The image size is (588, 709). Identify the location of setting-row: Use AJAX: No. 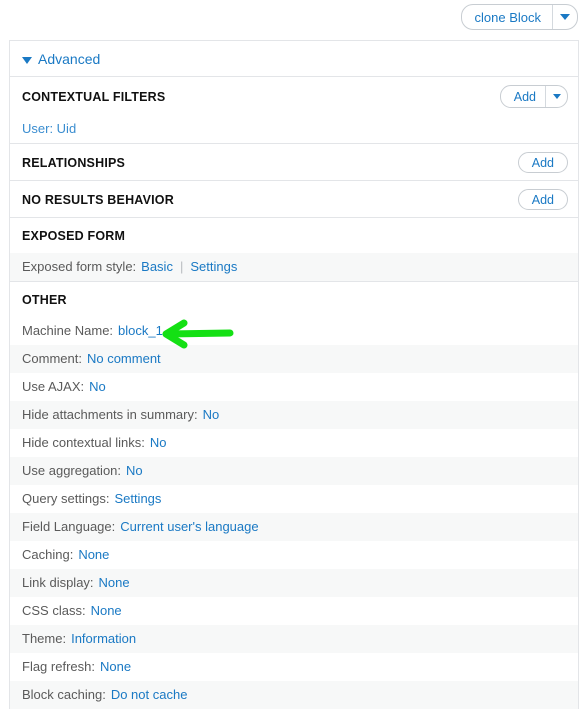
(294, 387).